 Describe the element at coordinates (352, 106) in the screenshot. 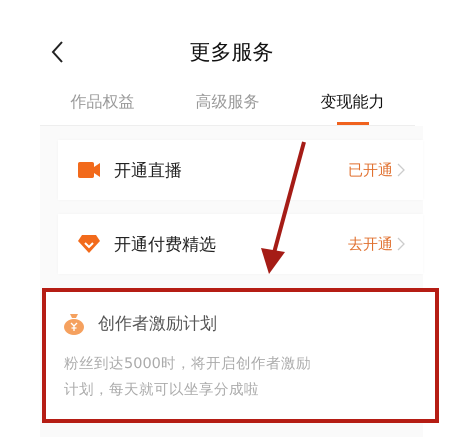

I see `tab: 变现能力` at that location.